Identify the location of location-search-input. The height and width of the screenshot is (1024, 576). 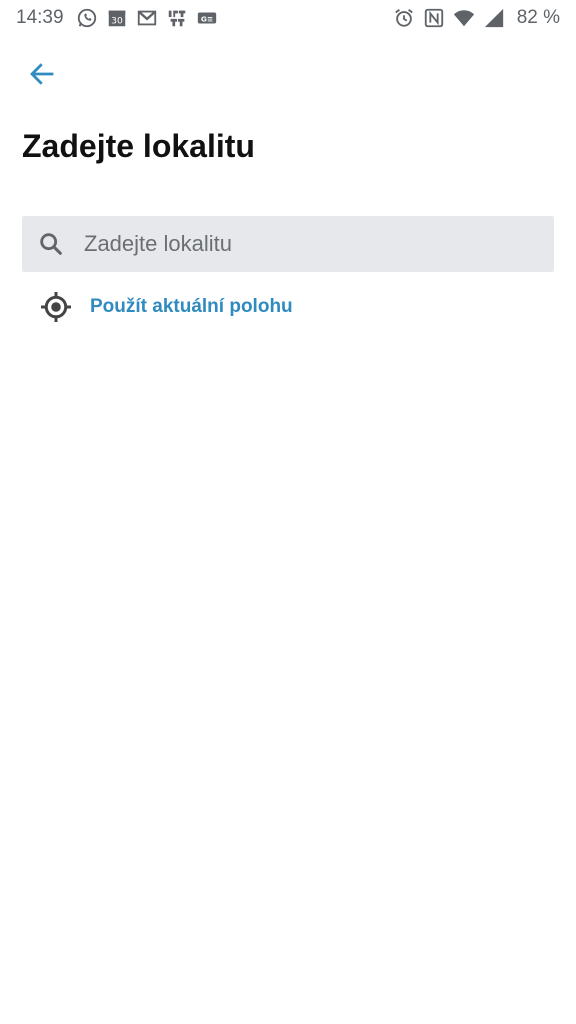
(304, 244).